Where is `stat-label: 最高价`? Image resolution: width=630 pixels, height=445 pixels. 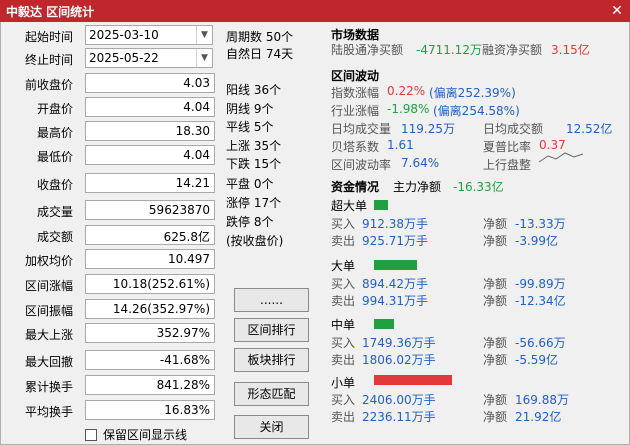
stat-label: 最高价 is located at coordinates (54, 133).